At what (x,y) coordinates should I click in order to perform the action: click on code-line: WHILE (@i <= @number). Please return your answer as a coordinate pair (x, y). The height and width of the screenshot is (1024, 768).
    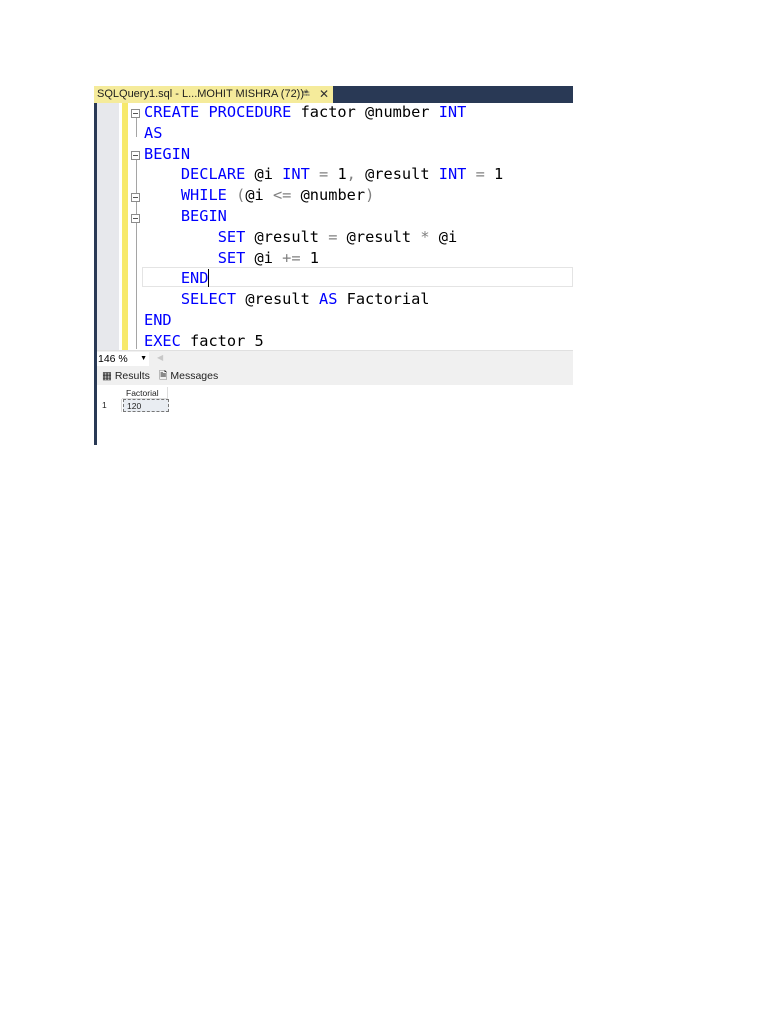
    Looking at the image, I should click on (259, 195).